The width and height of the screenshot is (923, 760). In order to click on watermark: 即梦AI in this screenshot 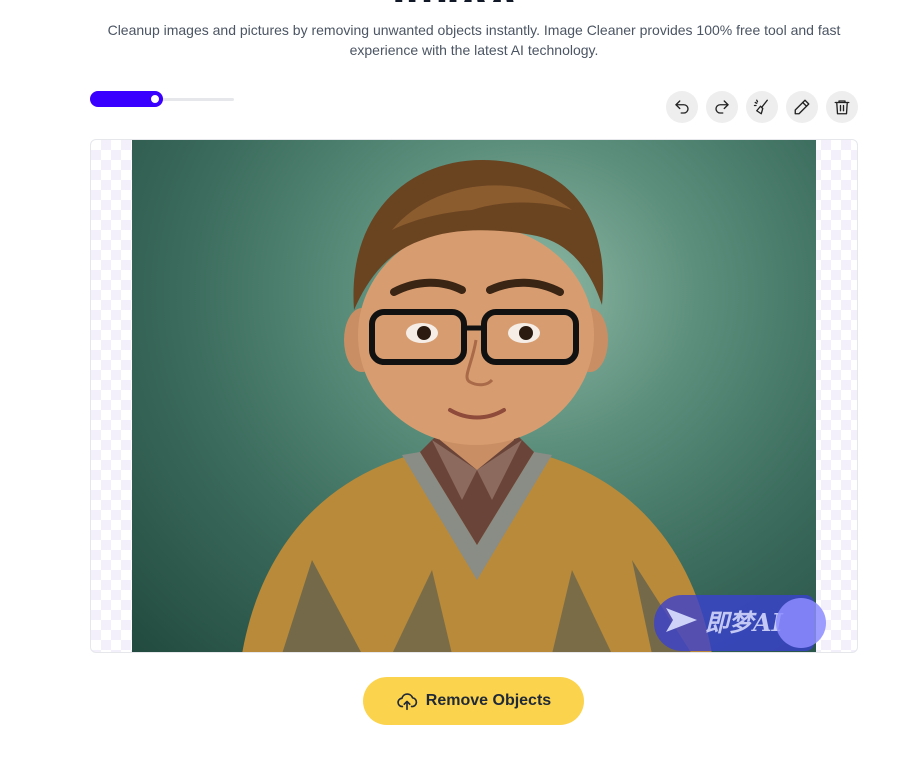, I will do `click(723, 620)`.